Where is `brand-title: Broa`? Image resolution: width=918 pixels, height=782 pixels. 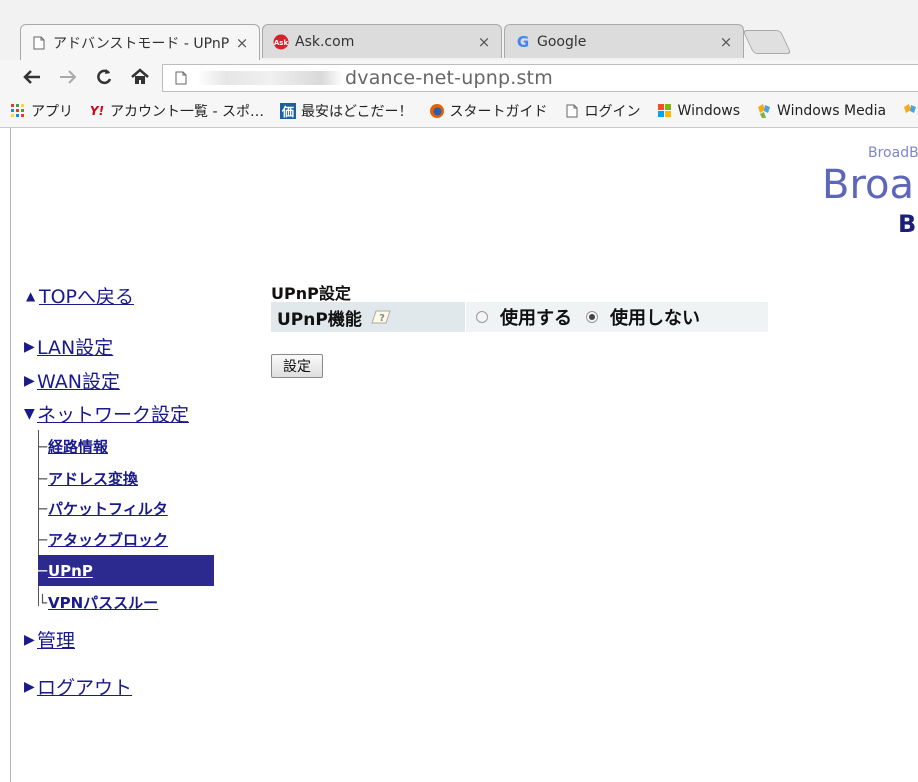
brand-title: Broa is located at coordinates (868, 185).